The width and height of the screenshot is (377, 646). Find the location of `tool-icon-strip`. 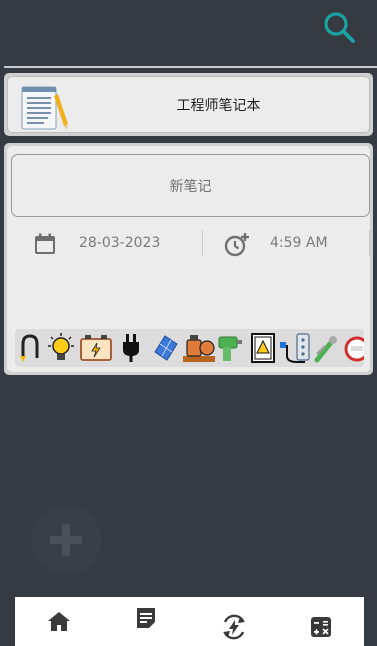

tool-icon-strip is located at coordinates (189, 348).